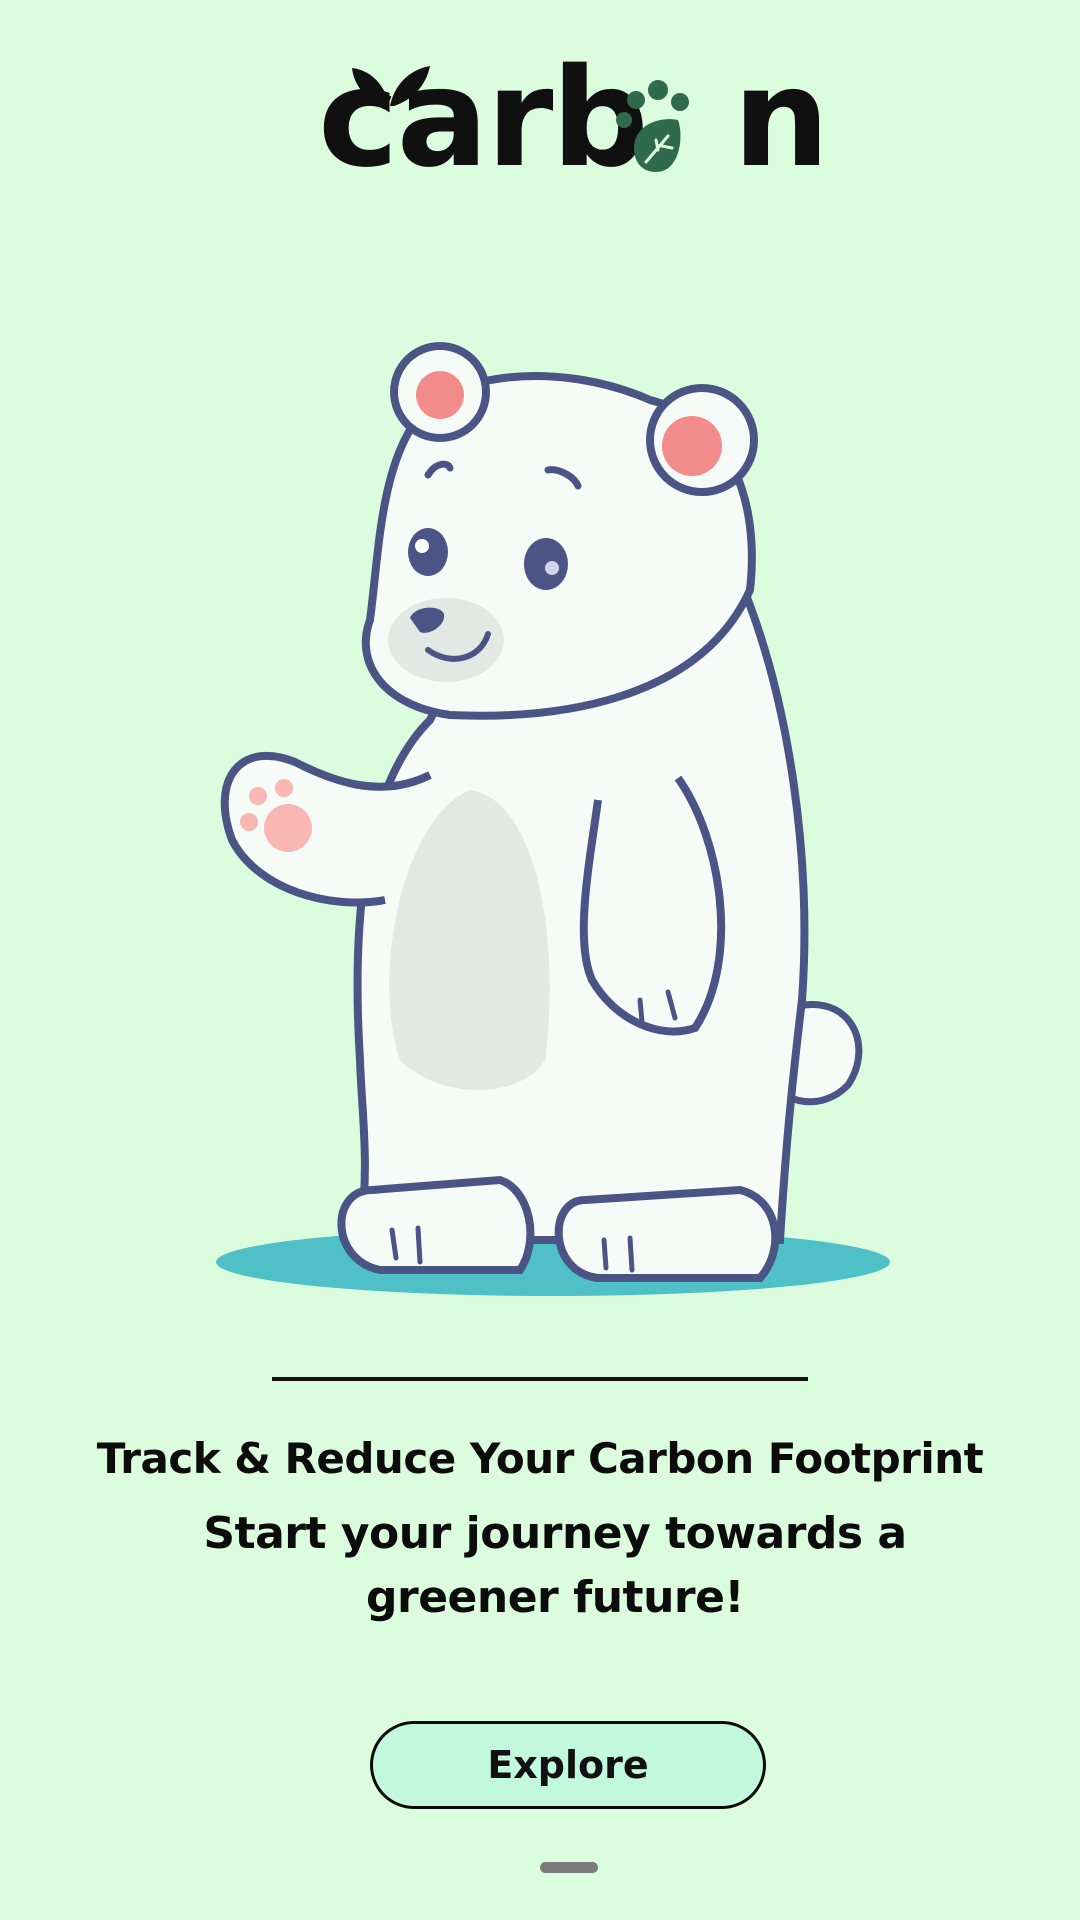 This screenshot has height=1920, width=1080. I want to click on headline: Track & Reduce Your Carbon Footprint, so click(540, 1458).